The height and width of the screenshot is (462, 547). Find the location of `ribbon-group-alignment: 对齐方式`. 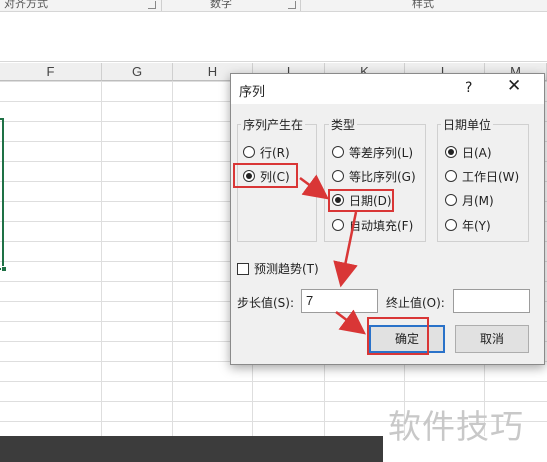

ribbon-group-alignment: 对齐方式 is located at coordinates (26, 5).